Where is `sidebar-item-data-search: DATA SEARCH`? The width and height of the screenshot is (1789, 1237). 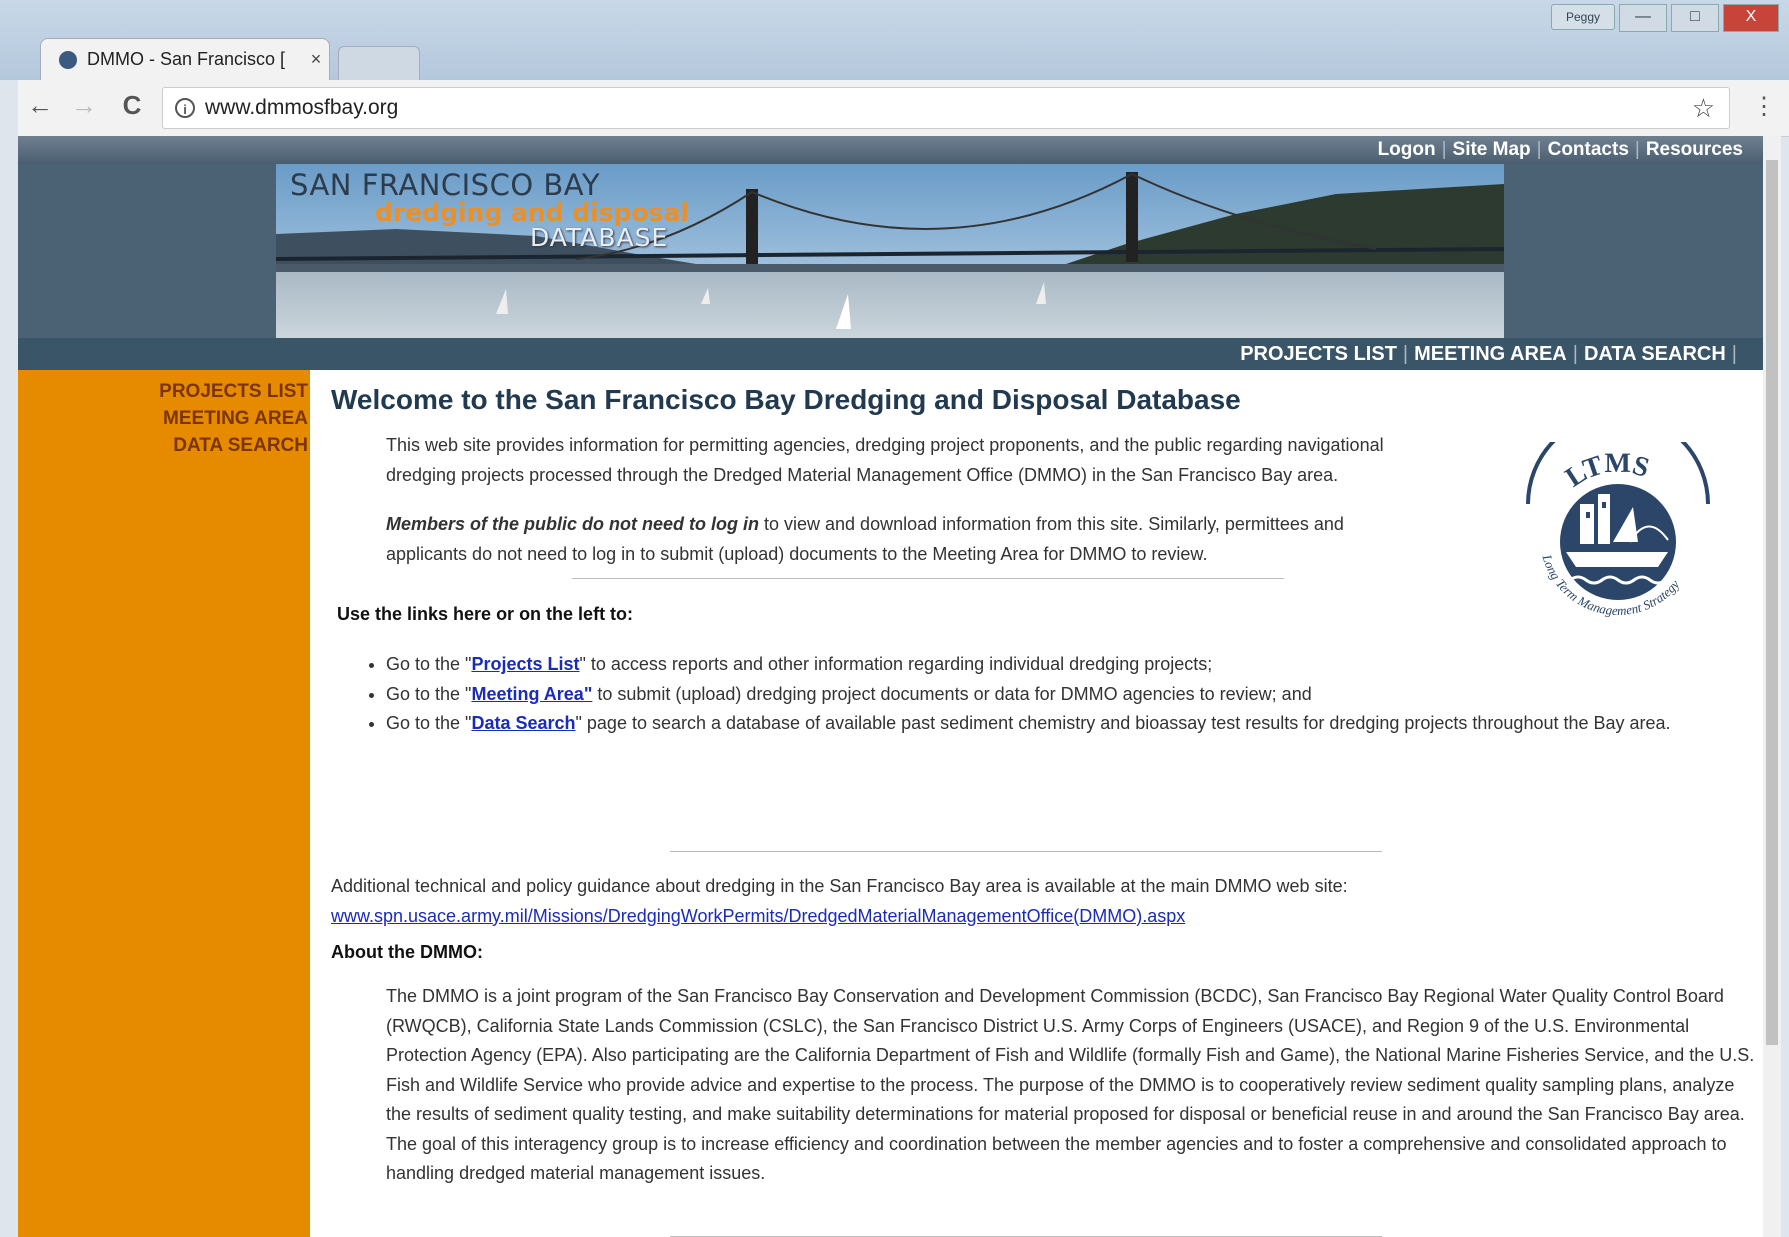
sidebar-item-data-search: DATA SEARCH is located at coordinates (233, 445).